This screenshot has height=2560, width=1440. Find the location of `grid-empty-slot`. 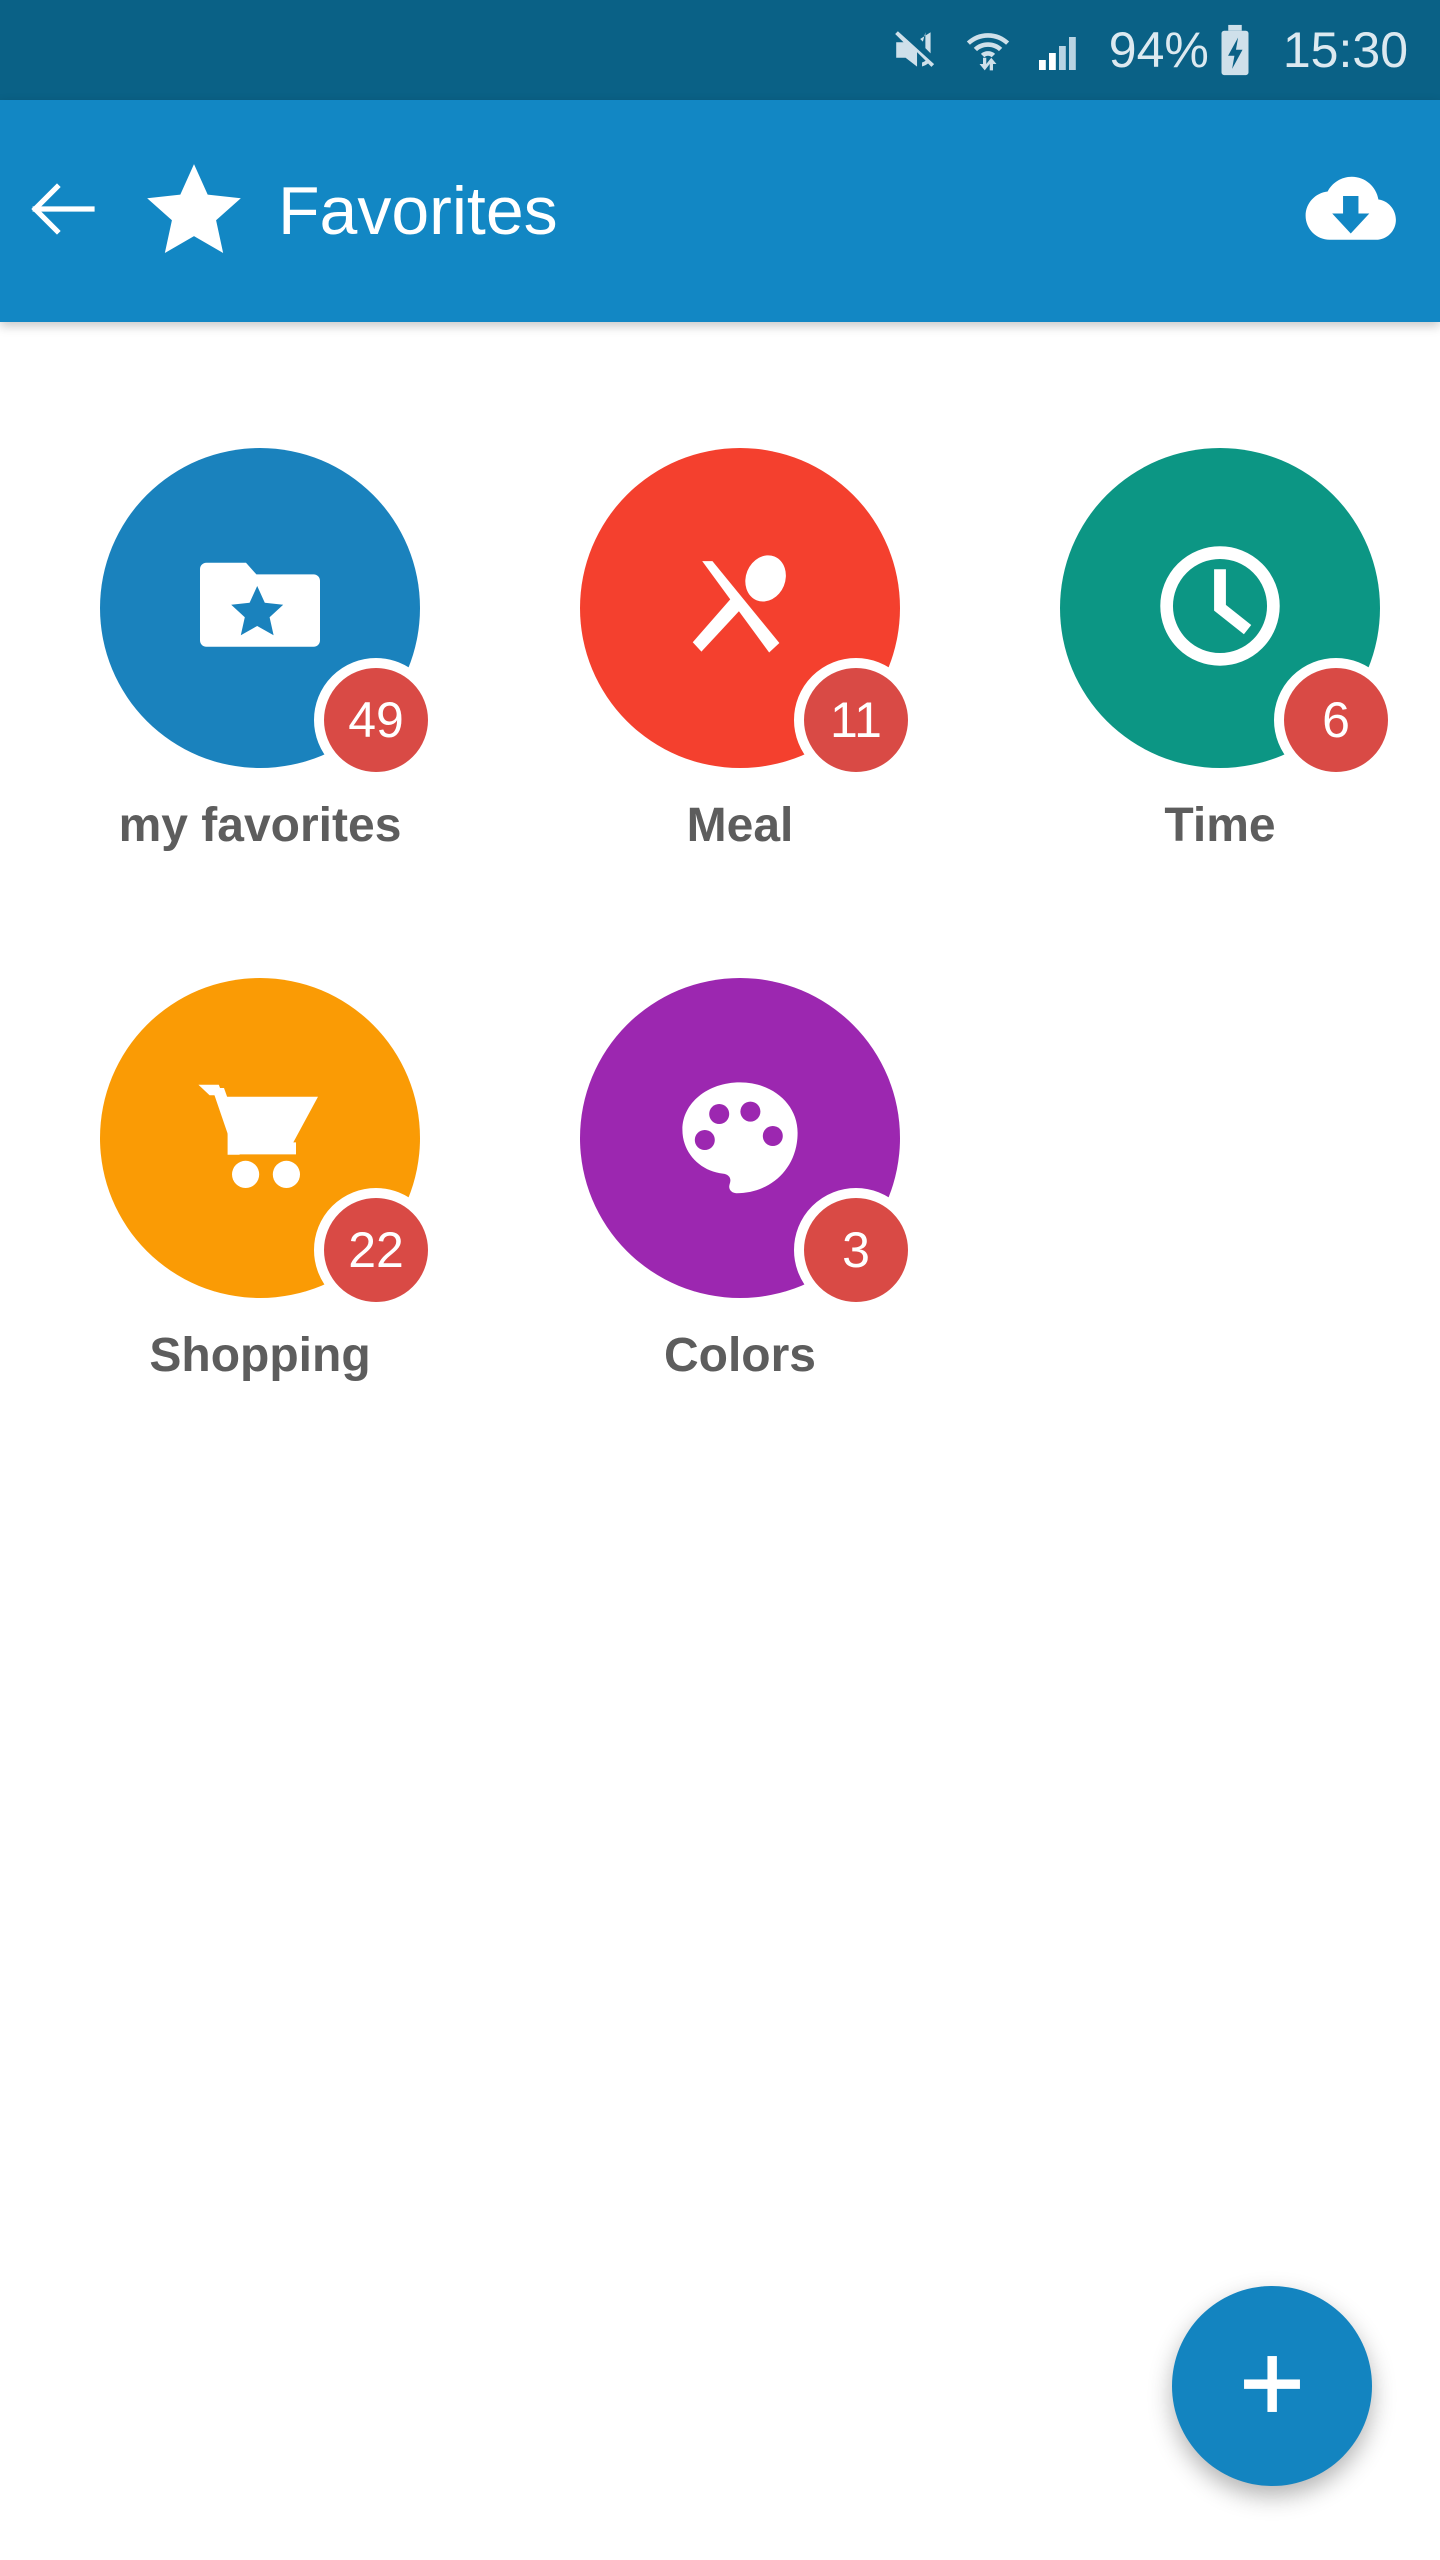

grid-empty-slot is located at coordinates (1220, 1243).